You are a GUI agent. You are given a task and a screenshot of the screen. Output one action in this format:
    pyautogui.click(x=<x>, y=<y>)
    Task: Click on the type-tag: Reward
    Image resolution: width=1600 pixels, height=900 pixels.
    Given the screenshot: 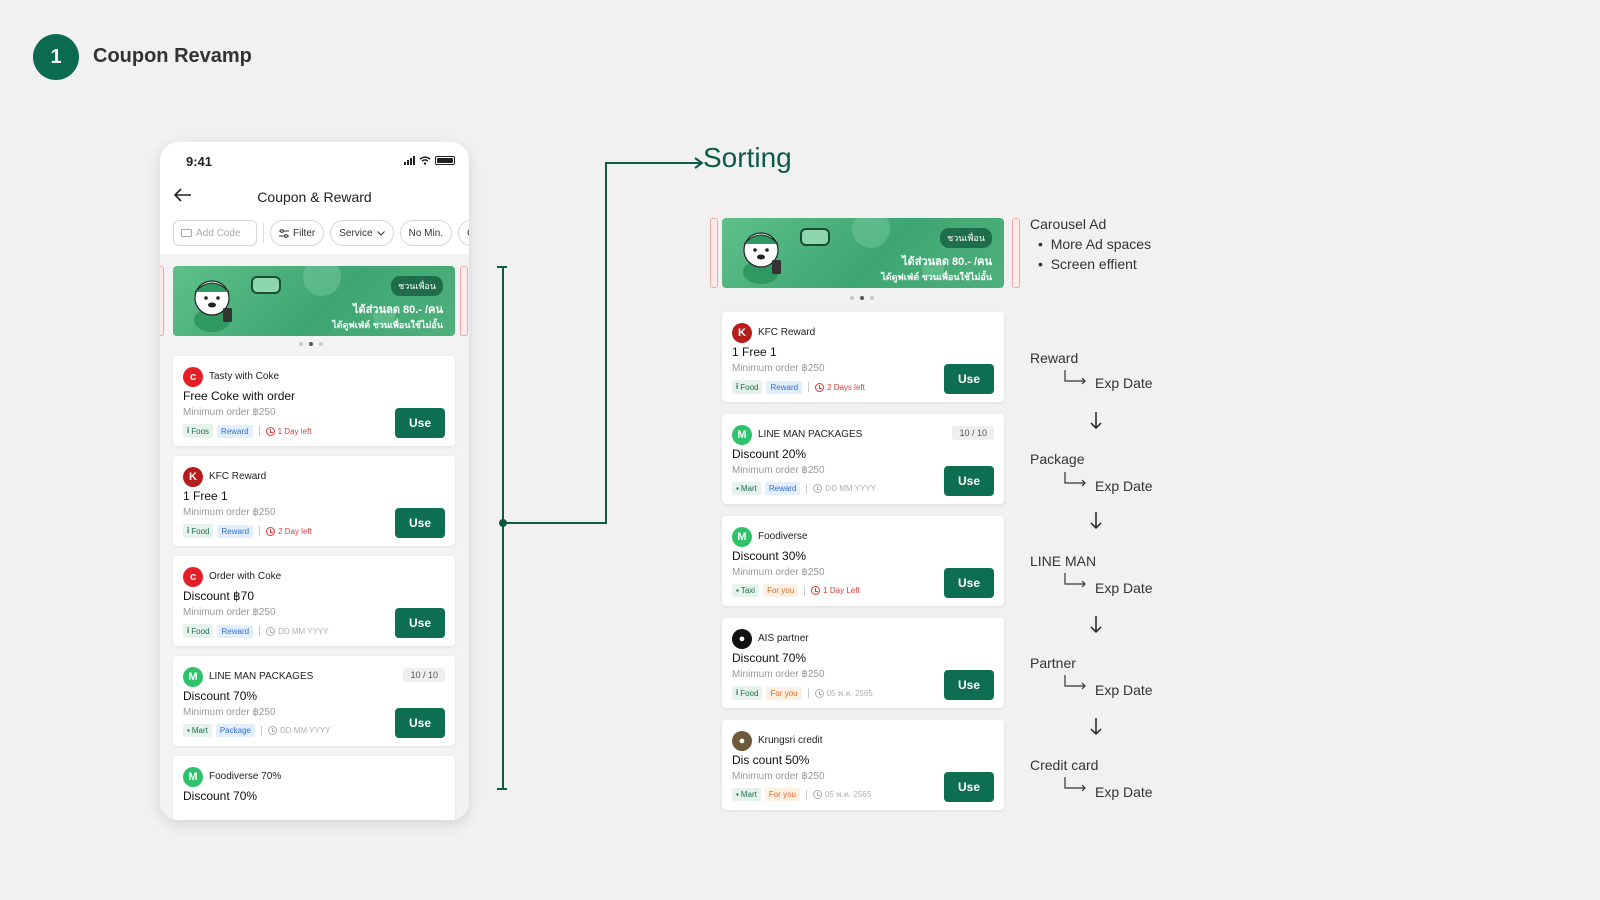 What is the action you would take?
    pyautogui.click(x=782, y=488)
    